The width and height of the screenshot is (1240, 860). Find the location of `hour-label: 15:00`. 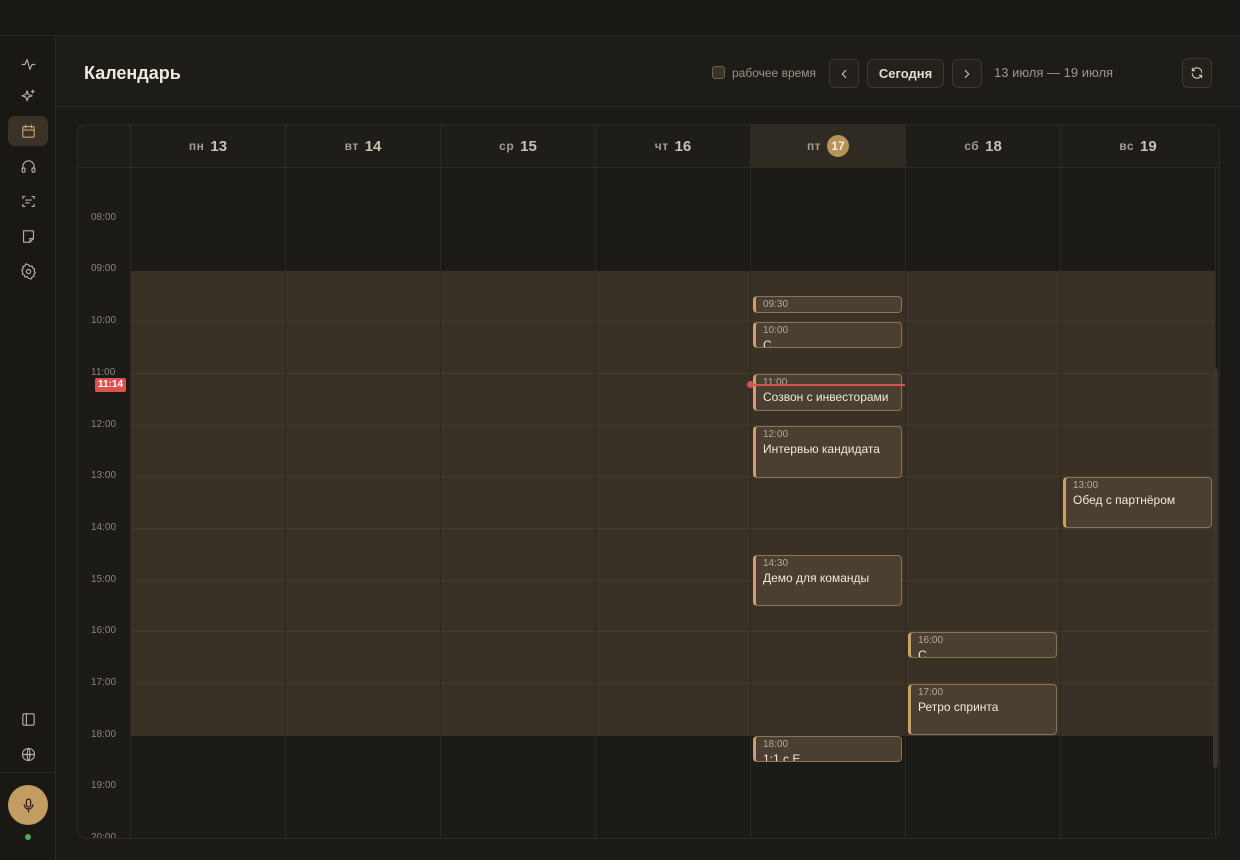

hour-label: 15:00 is located at coordinates (104, 579).